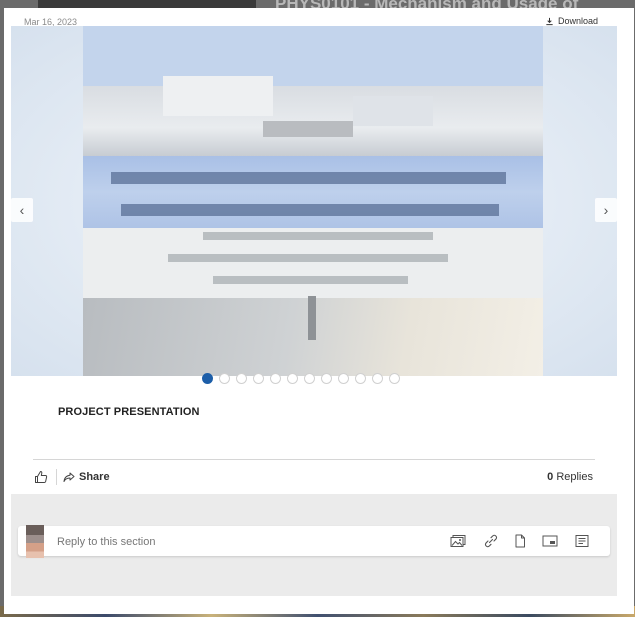 Image resolution: width=635 pixels, height=617 pixels. Describe the element at coordinates (69, 477) in the screenshot. I see `share-icon` at that location.